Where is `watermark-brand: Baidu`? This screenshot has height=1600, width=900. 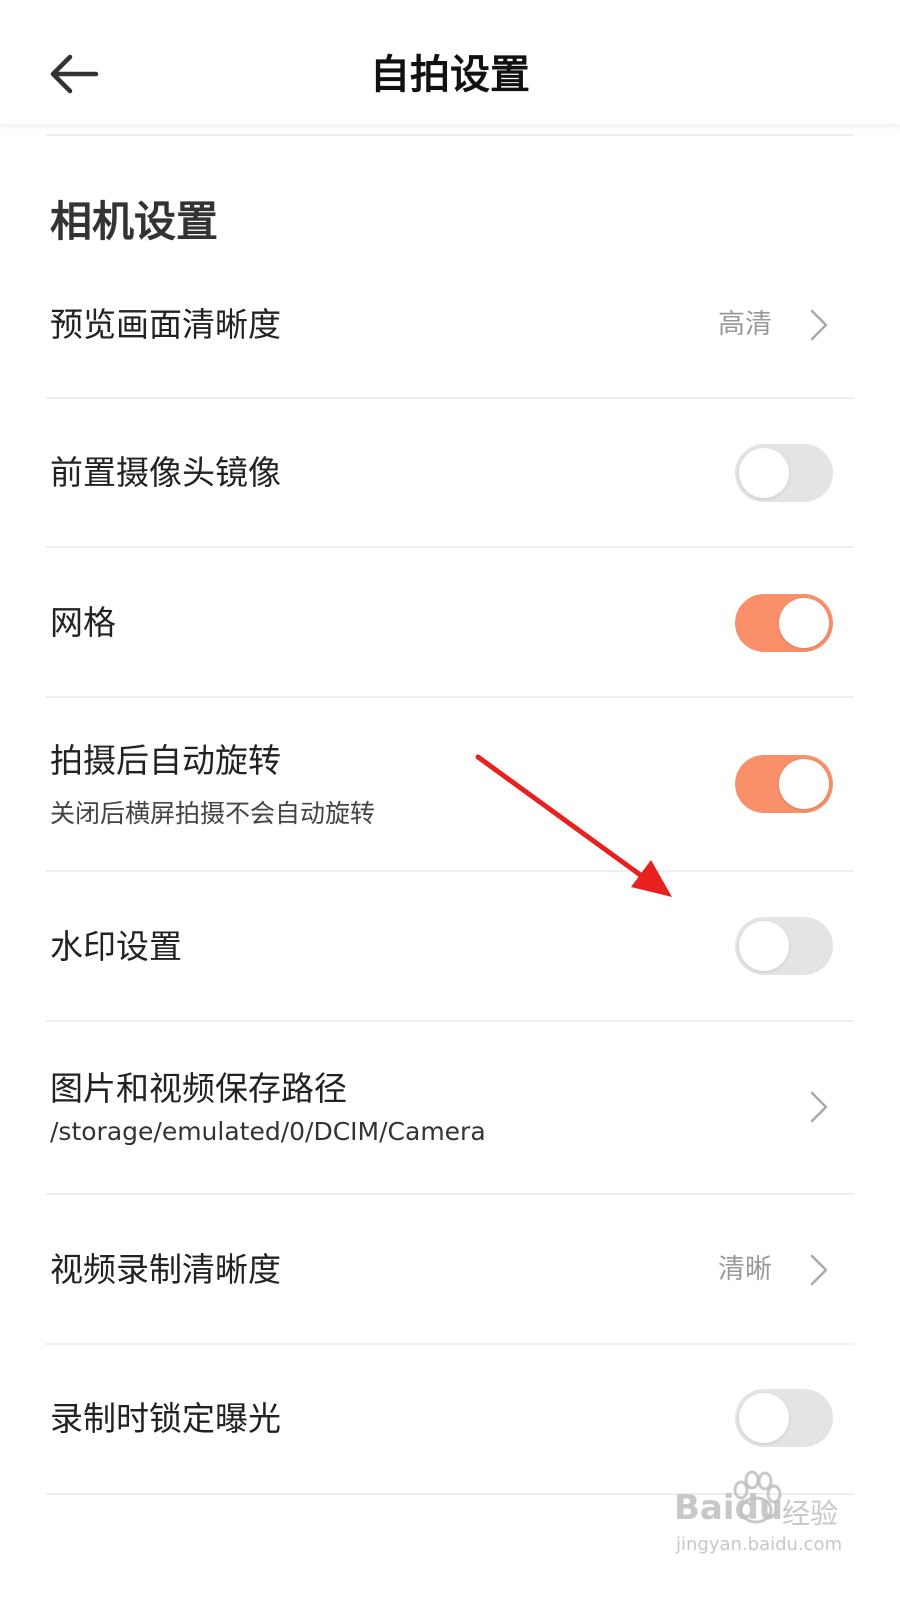
watermark-brand: Baidu is located at coordinates (729, 1508).